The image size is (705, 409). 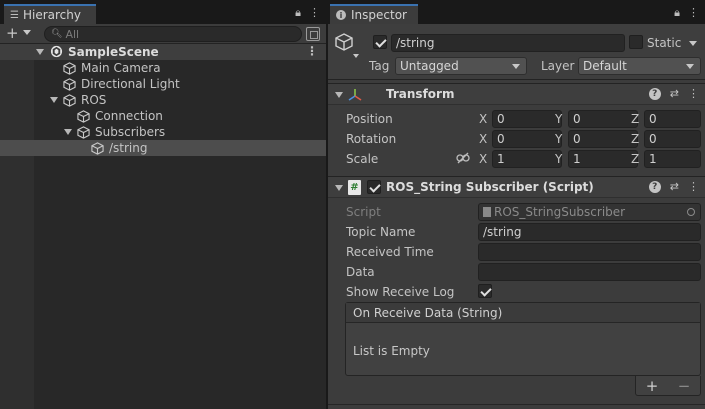 I want to click on script-value: ROS_StringSubscriber, so click(x=560, y=212).